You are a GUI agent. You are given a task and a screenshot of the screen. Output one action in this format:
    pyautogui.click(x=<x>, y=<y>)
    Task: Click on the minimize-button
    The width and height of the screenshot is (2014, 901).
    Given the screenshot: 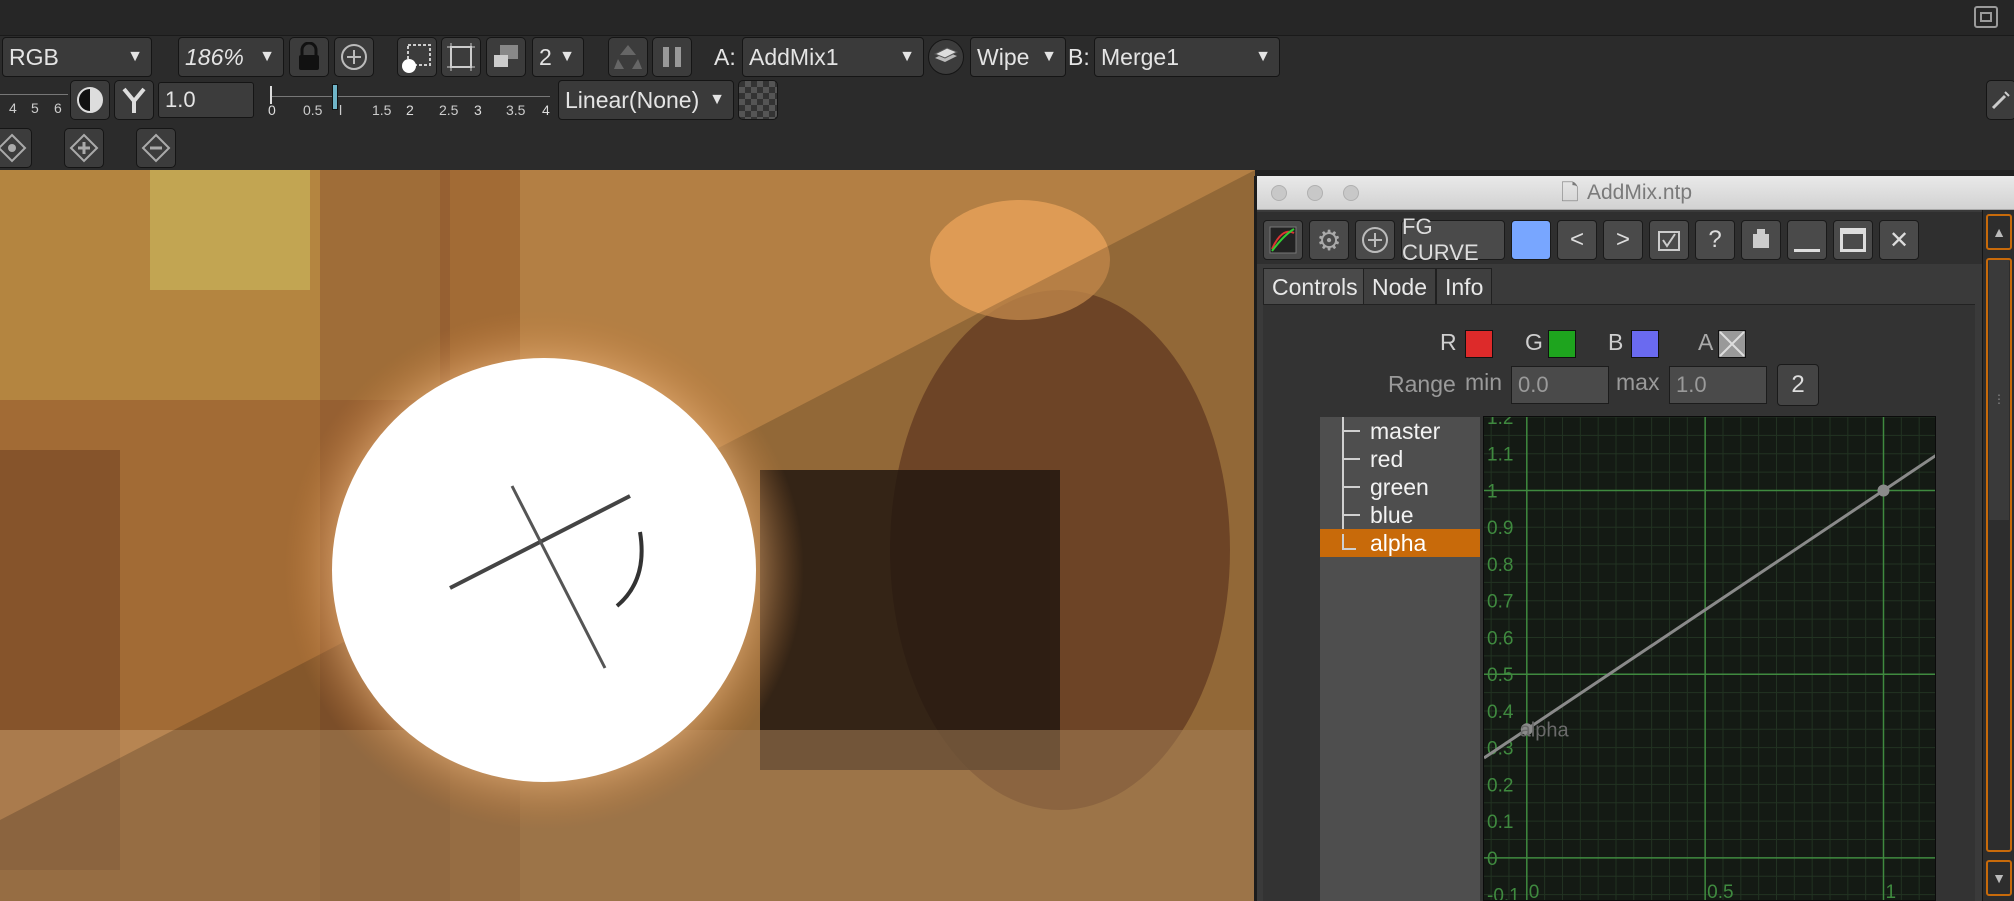 What is the action you would take?
    pyautogui.click(x=1807, y=240)
    